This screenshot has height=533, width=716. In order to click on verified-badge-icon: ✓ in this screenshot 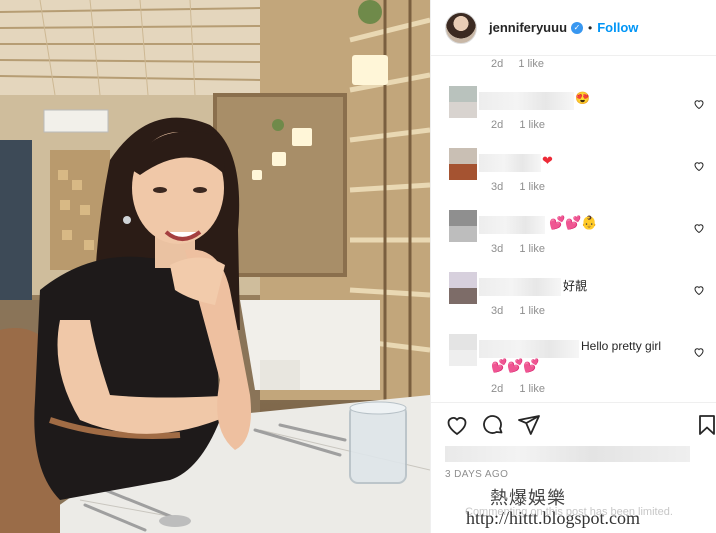, I will do `click(577, 27)`.